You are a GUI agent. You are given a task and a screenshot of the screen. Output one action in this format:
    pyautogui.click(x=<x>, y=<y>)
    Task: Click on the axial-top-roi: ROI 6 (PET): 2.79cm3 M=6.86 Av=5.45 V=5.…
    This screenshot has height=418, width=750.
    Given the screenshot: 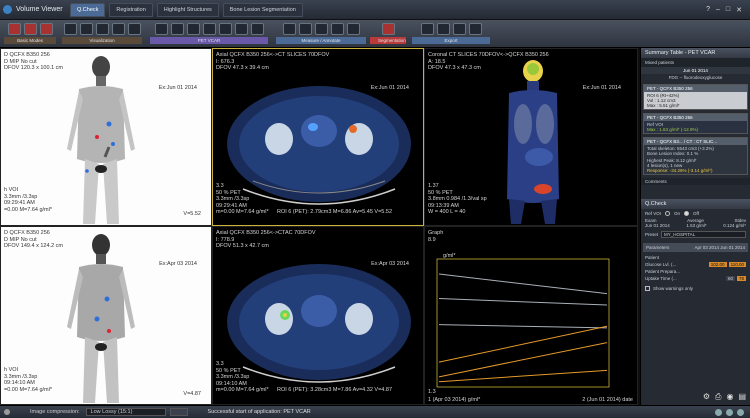 What is the action you would take?
    pyautogui.click(x=335, y=212)
    